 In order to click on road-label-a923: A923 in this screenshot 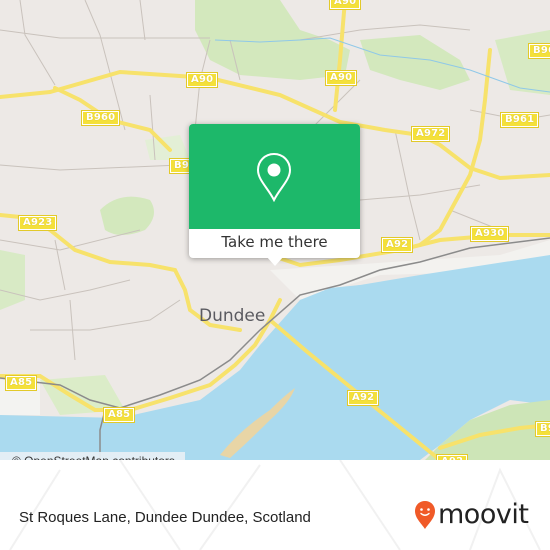, I will do `click(37, 223)`.